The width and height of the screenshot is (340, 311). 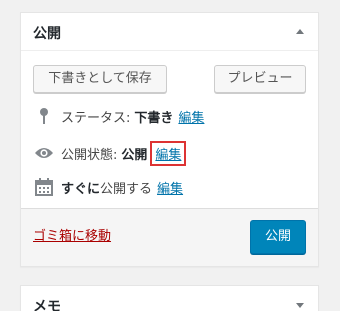 I want to click on save-draft-button: 下書きとして保存, so click(x=100, y=79).